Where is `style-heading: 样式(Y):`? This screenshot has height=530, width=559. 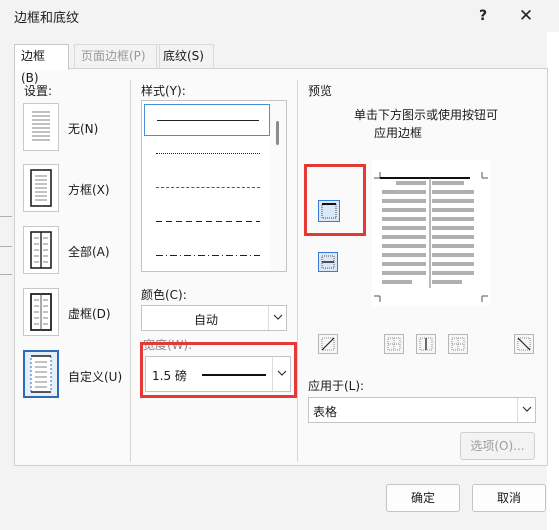
style-heading: 样式(Y): is located at coordinates (163, 91).